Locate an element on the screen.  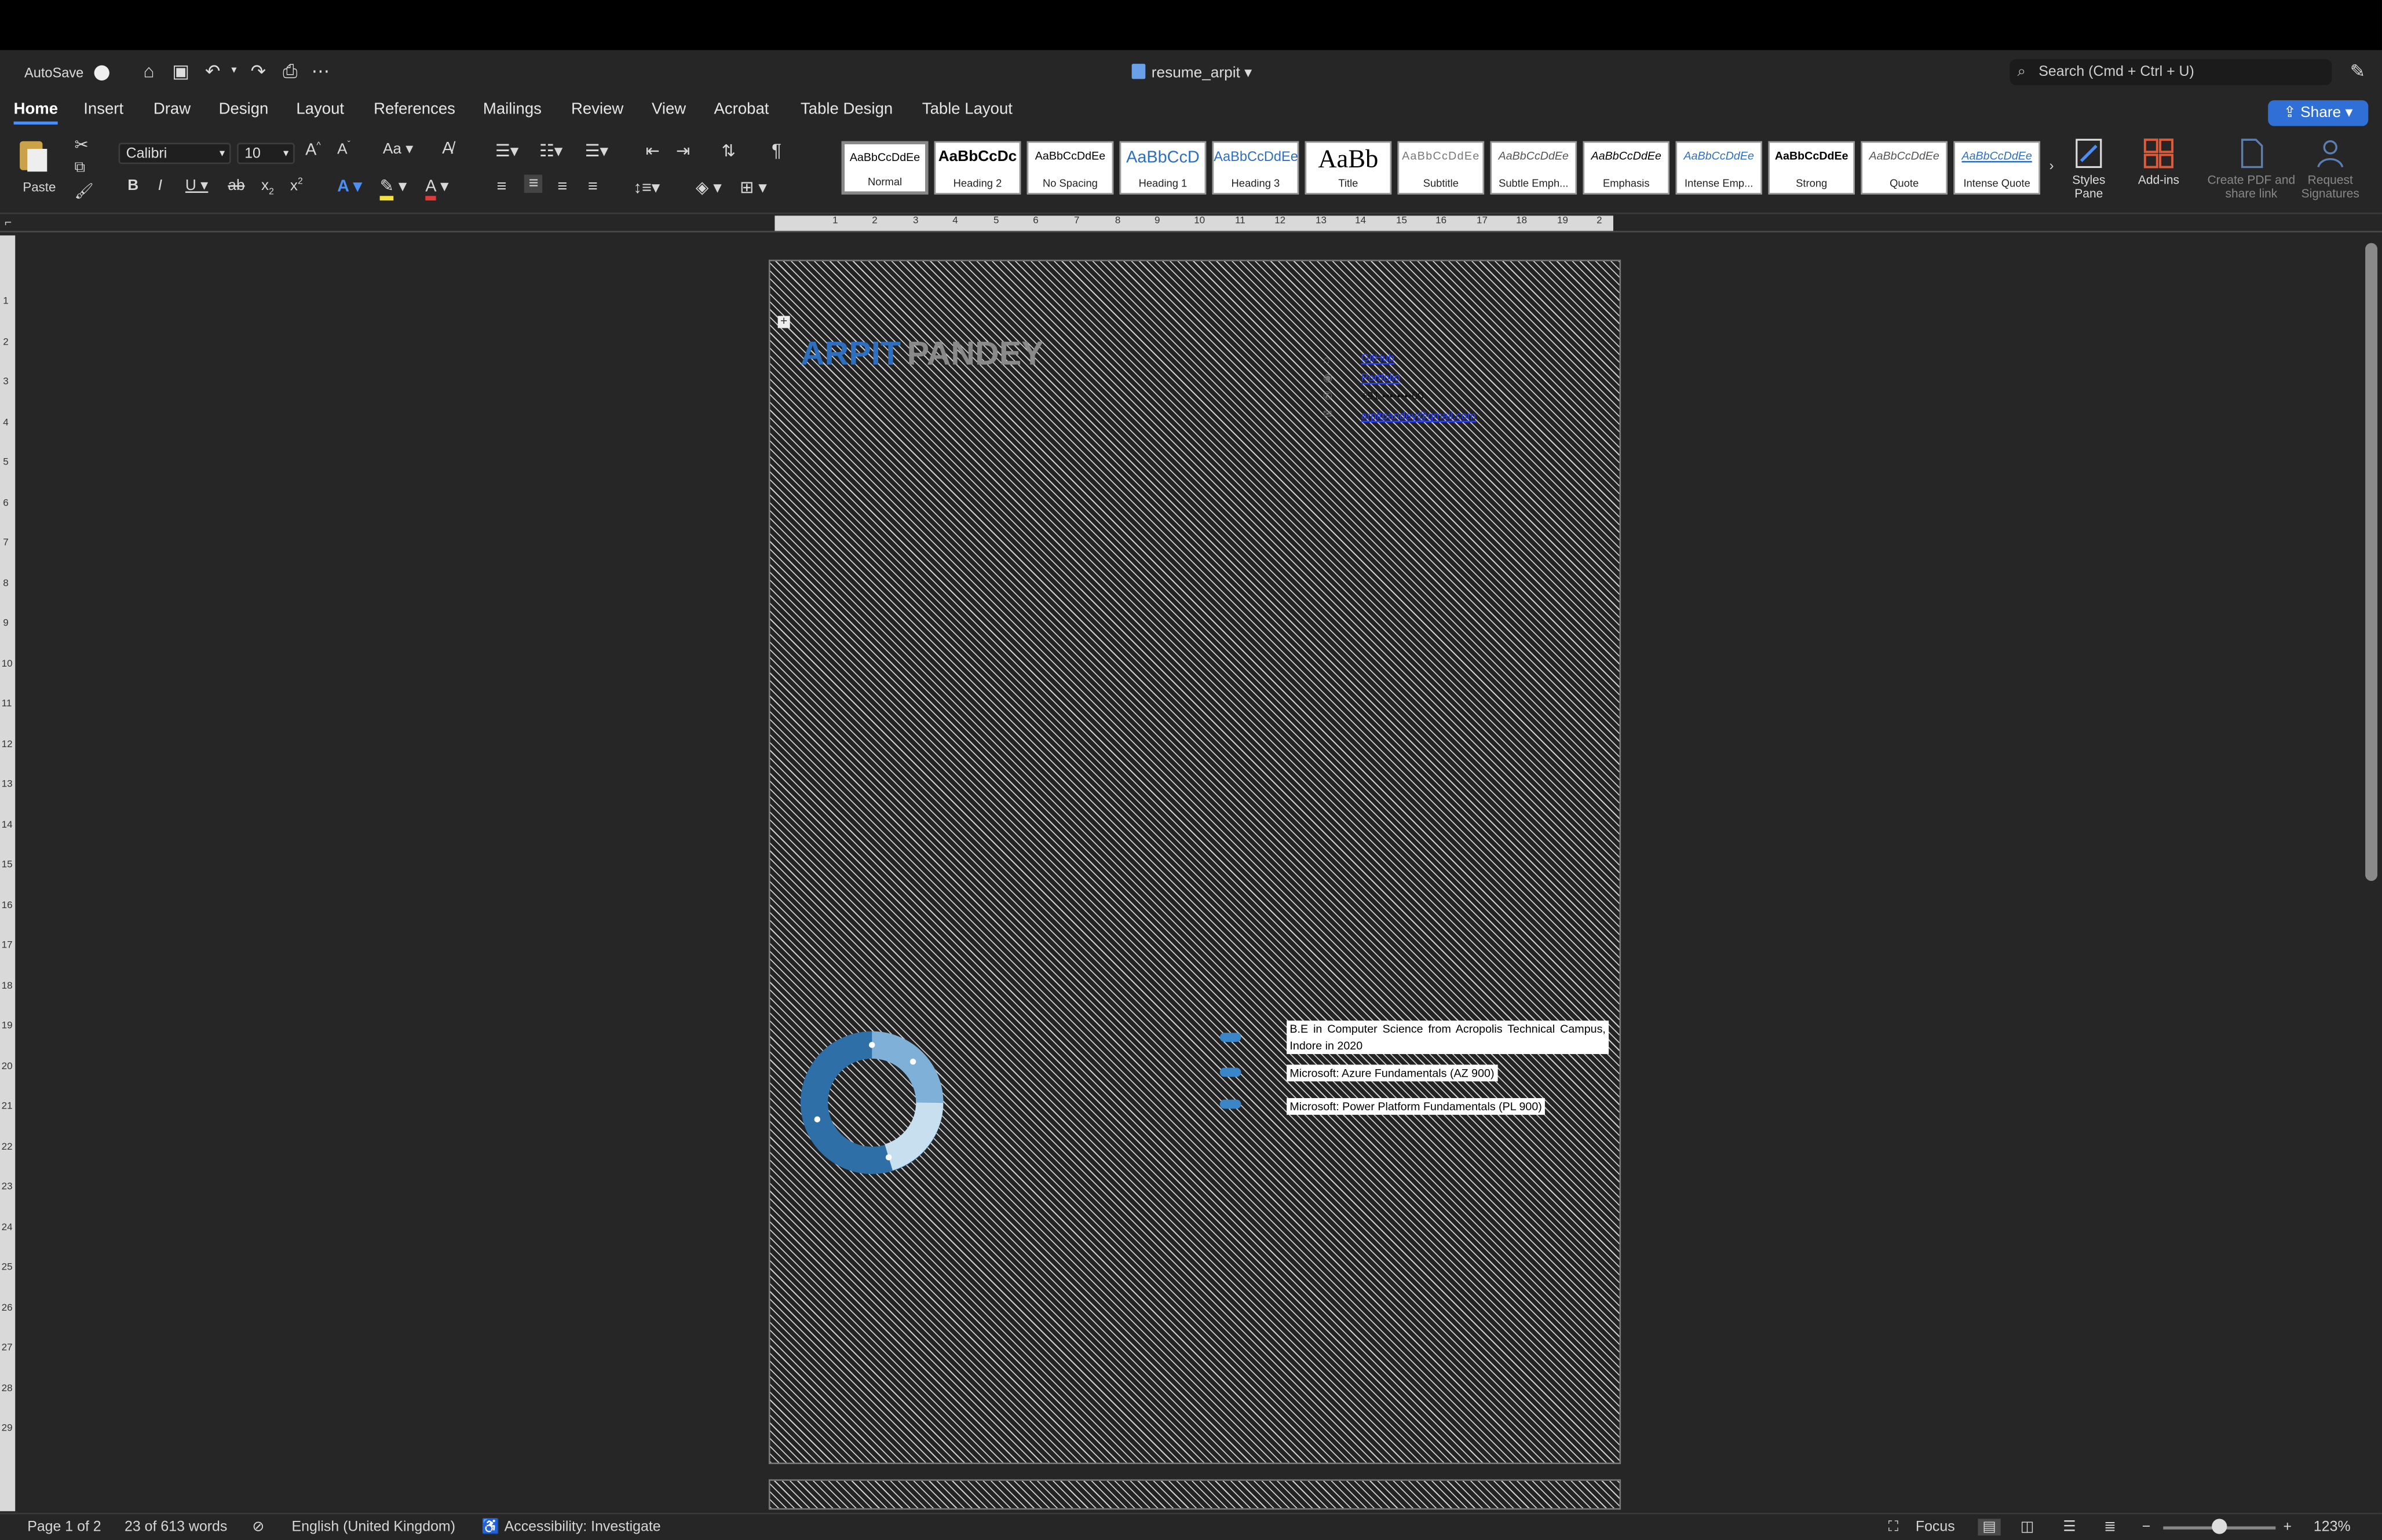
cut-icon: ✂ is located at coordinates (81, 145).